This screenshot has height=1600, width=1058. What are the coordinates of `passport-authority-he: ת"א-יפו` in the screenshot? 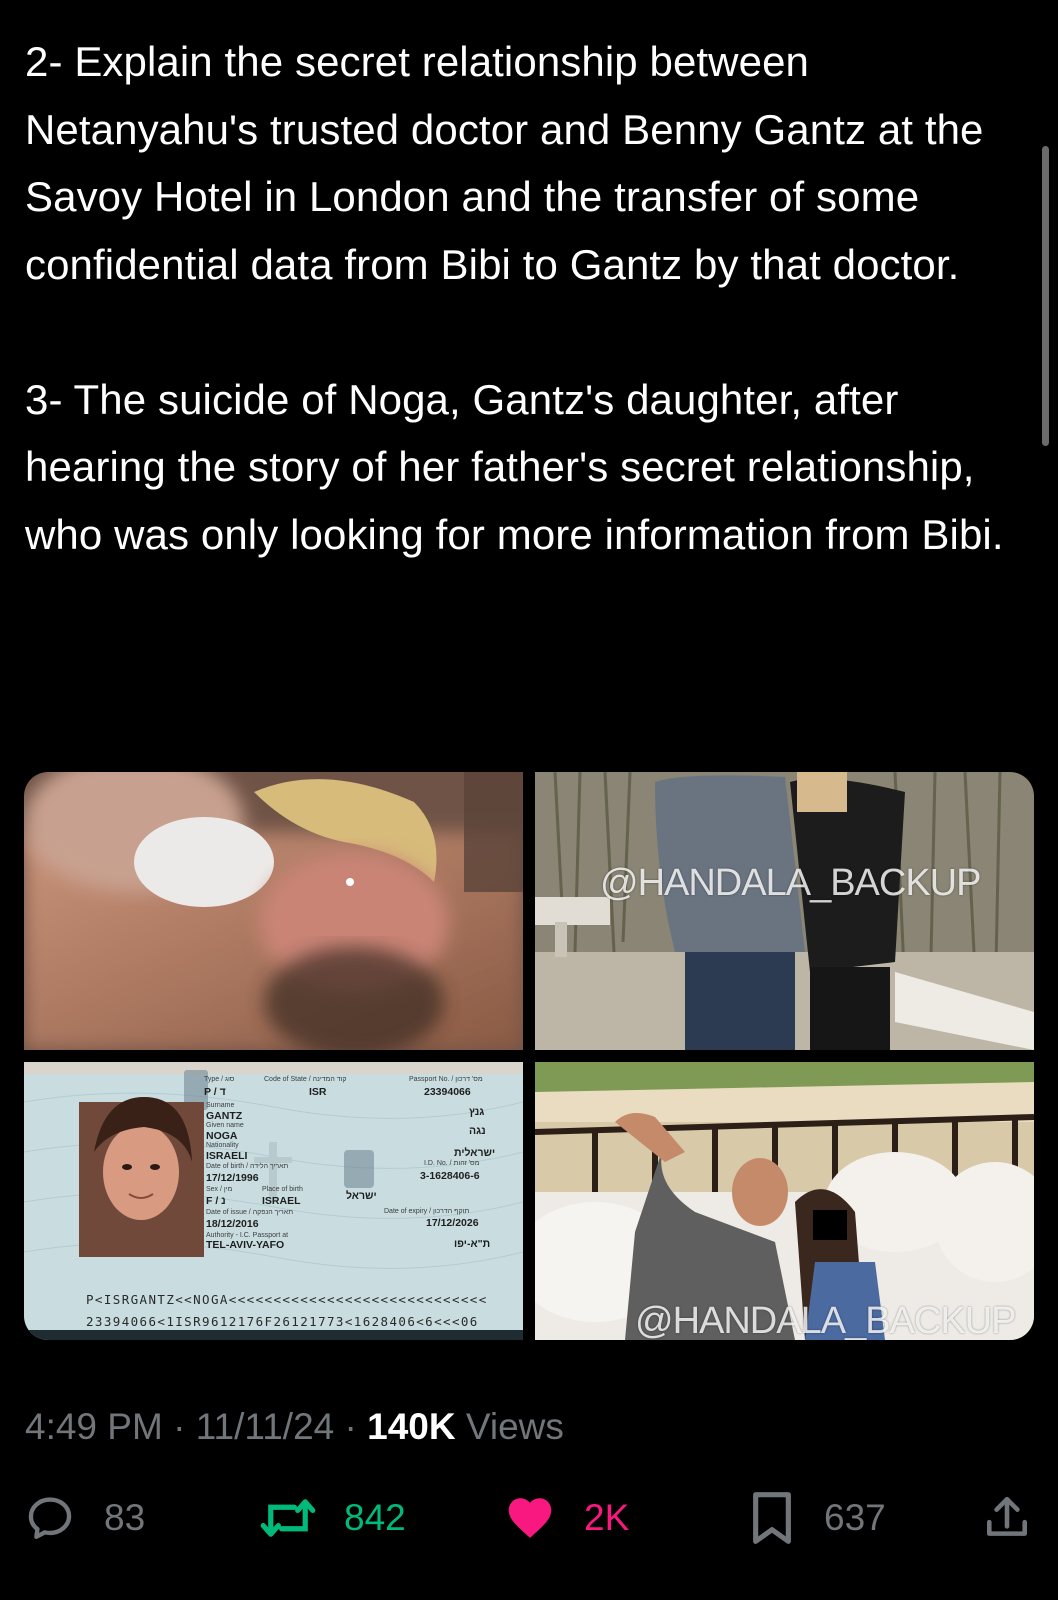 It's located at (472, 1244).